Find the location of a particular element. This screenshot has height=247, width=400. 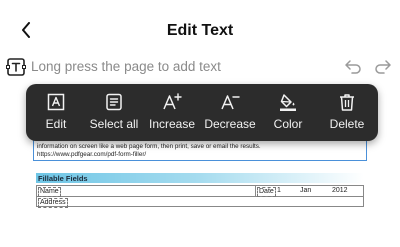

hint-bar: Long press the page to add text is located at coordinates (200, 67).